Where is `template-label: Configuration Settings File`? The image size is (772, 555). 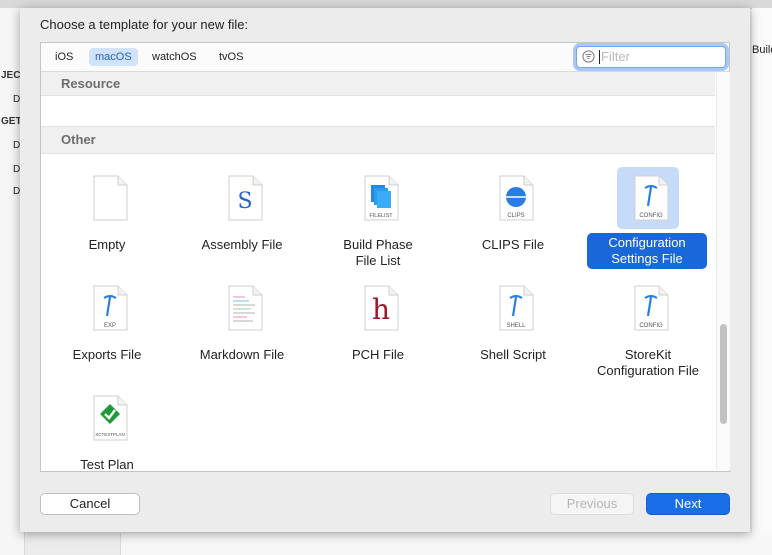 template-label: Configuration Settings File is located at coordinates (647, 251).